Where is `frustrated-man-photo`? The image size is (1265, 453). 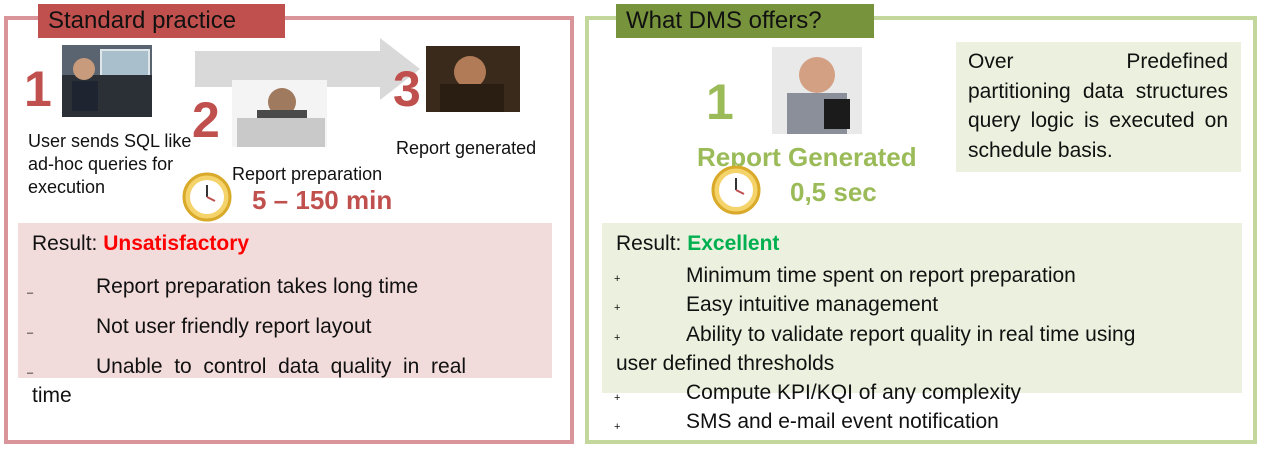 frustrated-man-photo is located at coordinates (473, 79).